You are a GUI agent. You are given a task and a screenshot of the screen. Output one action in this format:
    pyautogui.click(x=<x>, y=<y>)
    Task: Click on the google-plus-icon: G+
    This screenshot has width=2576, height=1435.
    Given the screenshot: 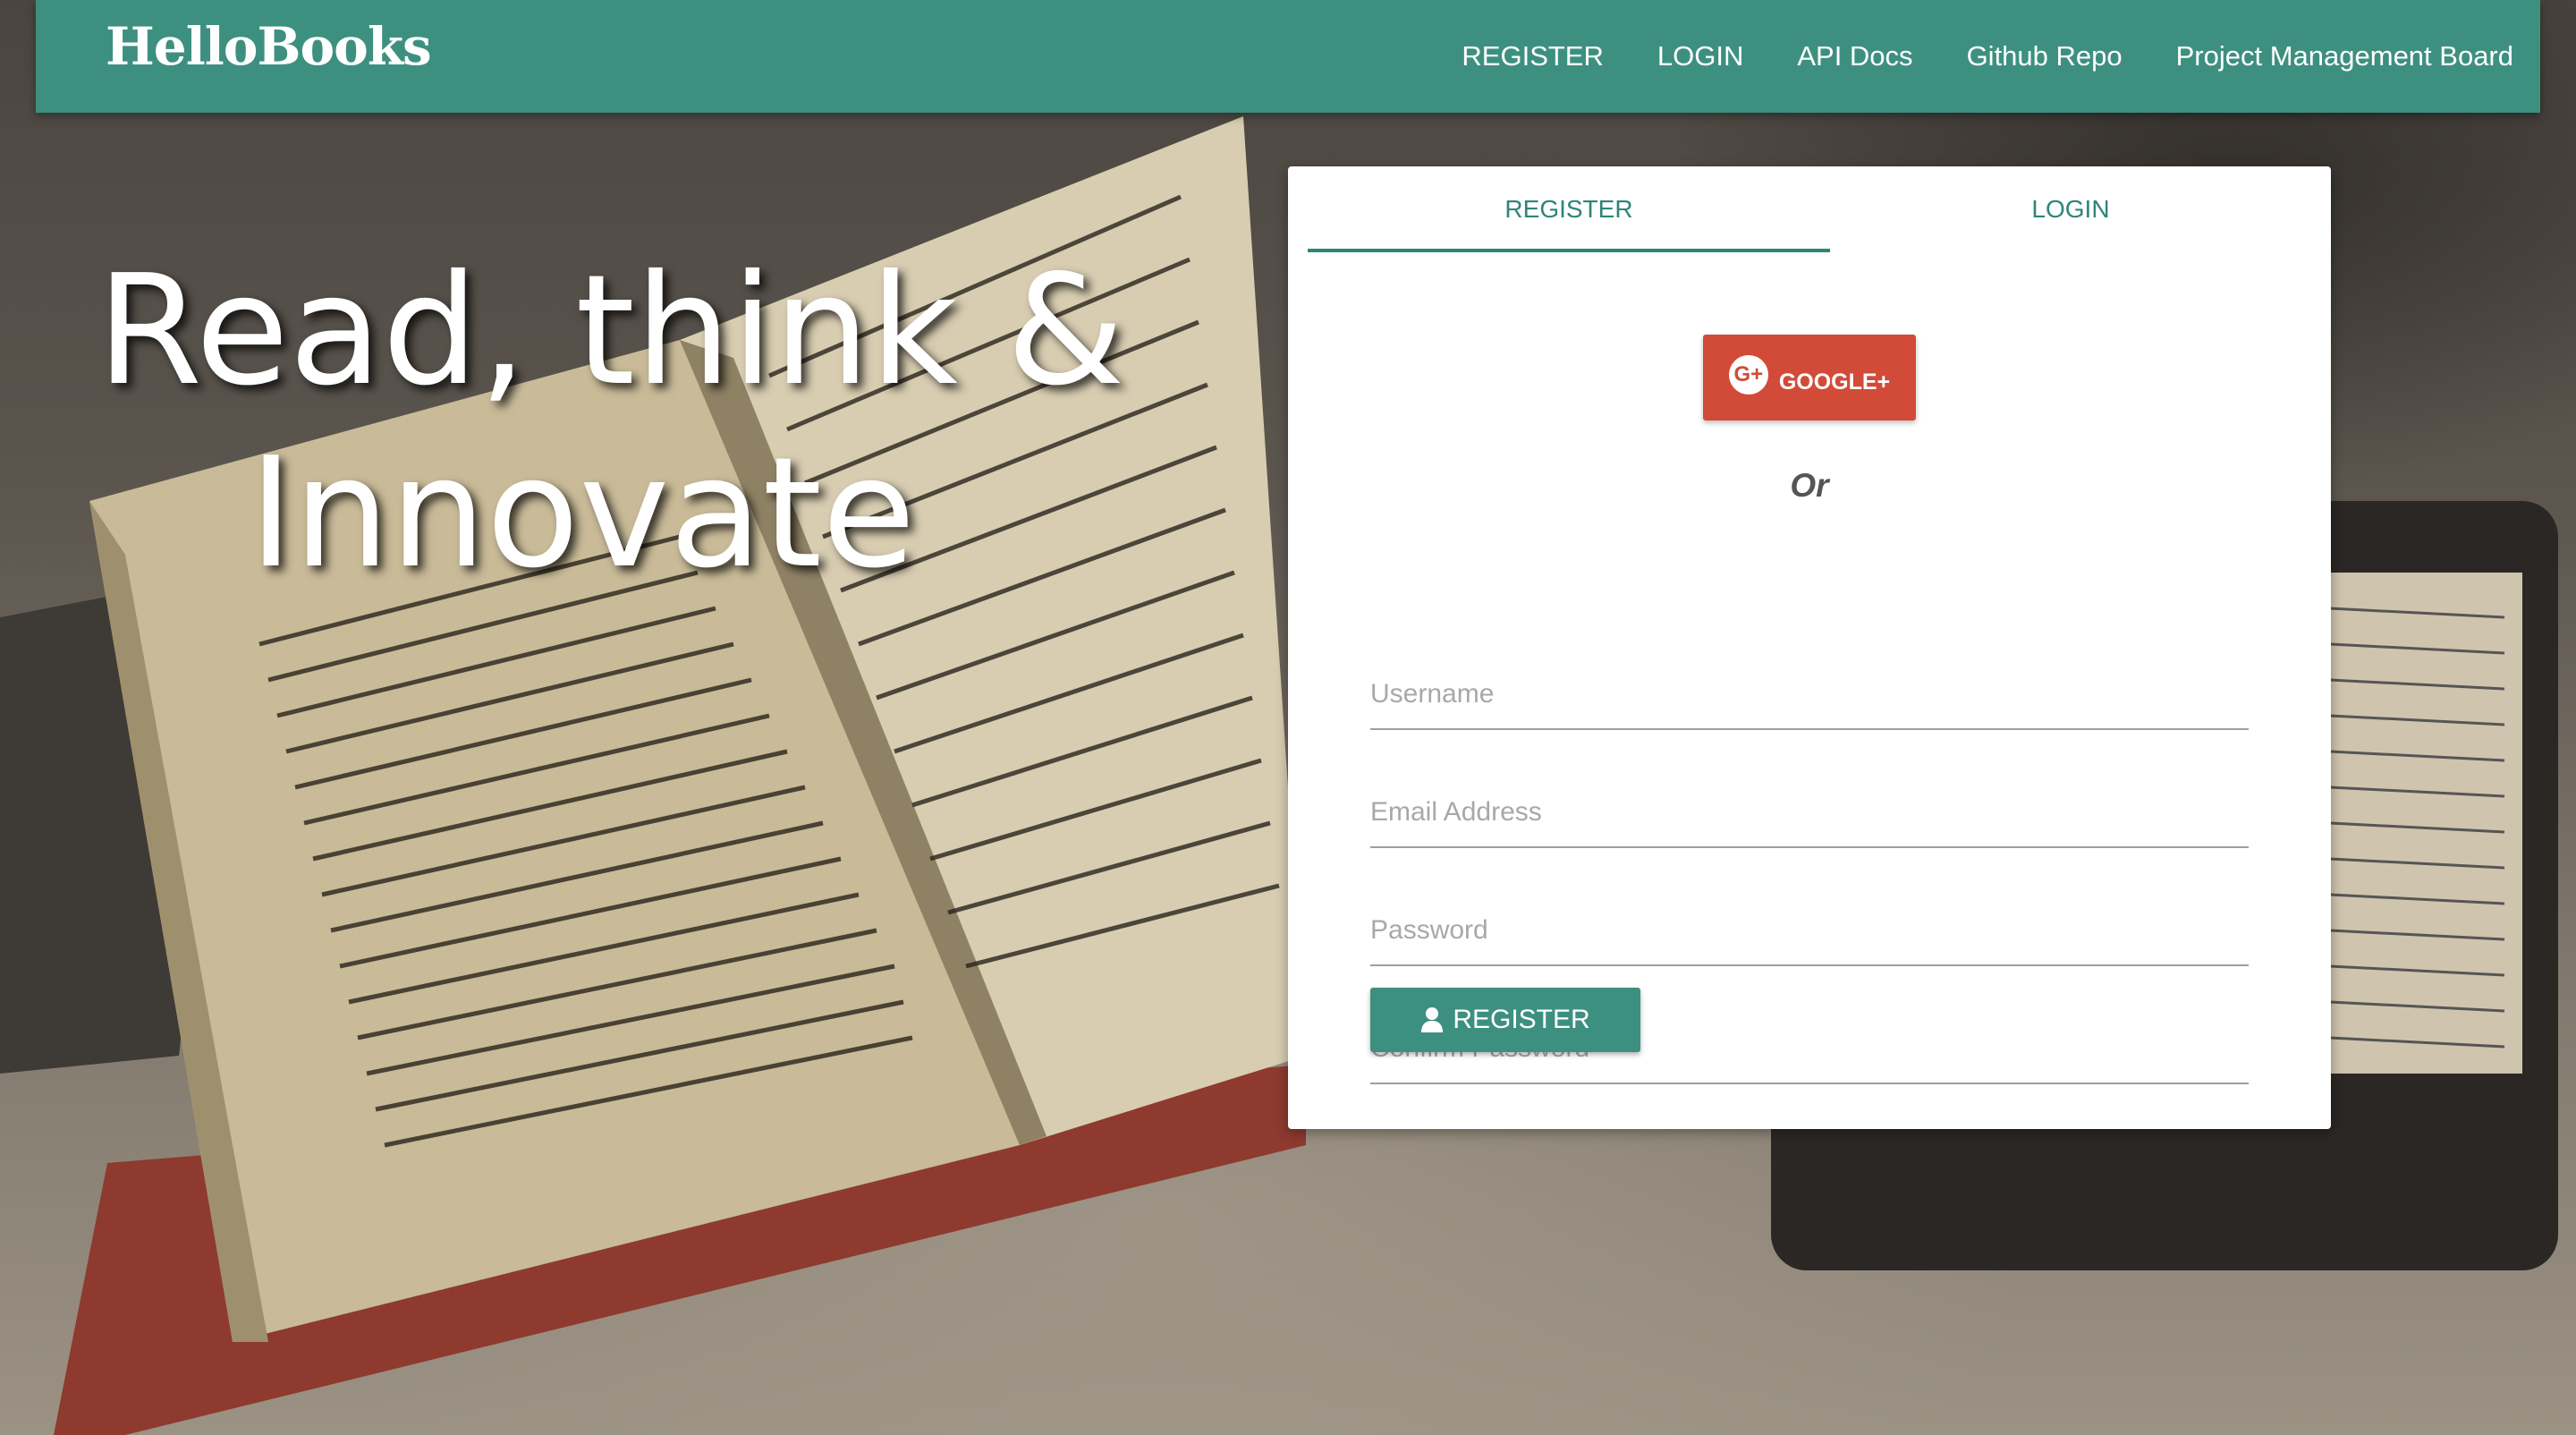 What is the action you would take?
    pyautogui.click(x=1748, y=375)
    